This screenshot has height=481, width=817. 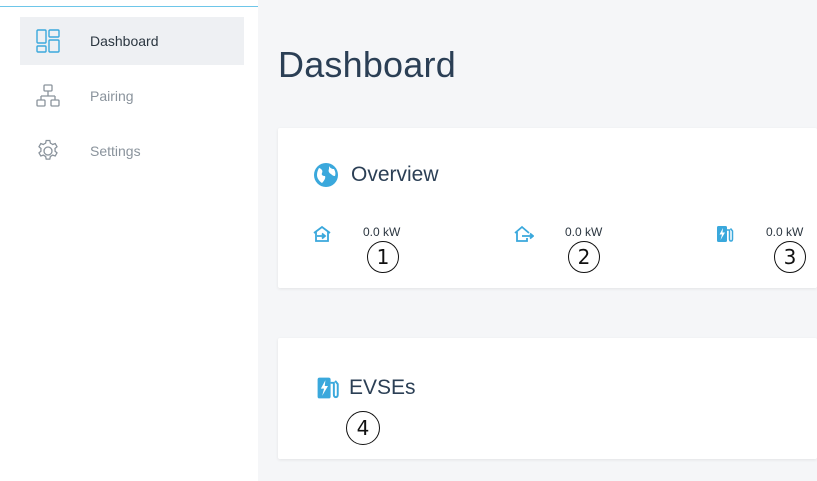 I want to click on gear-icon, so click(x=48, y=151).